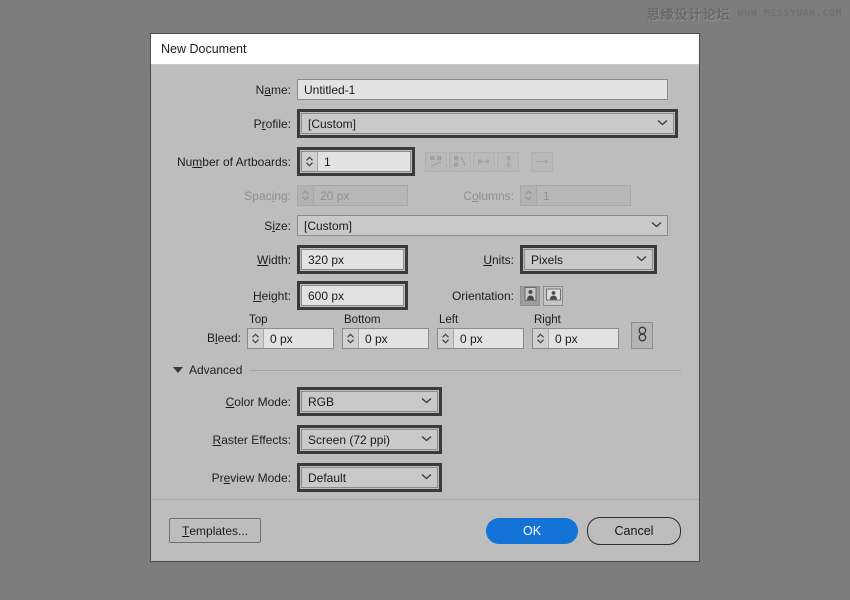  I want to click on raster-effects-row: Raster Effects: Screen (72 ppi), so click(425, 439).